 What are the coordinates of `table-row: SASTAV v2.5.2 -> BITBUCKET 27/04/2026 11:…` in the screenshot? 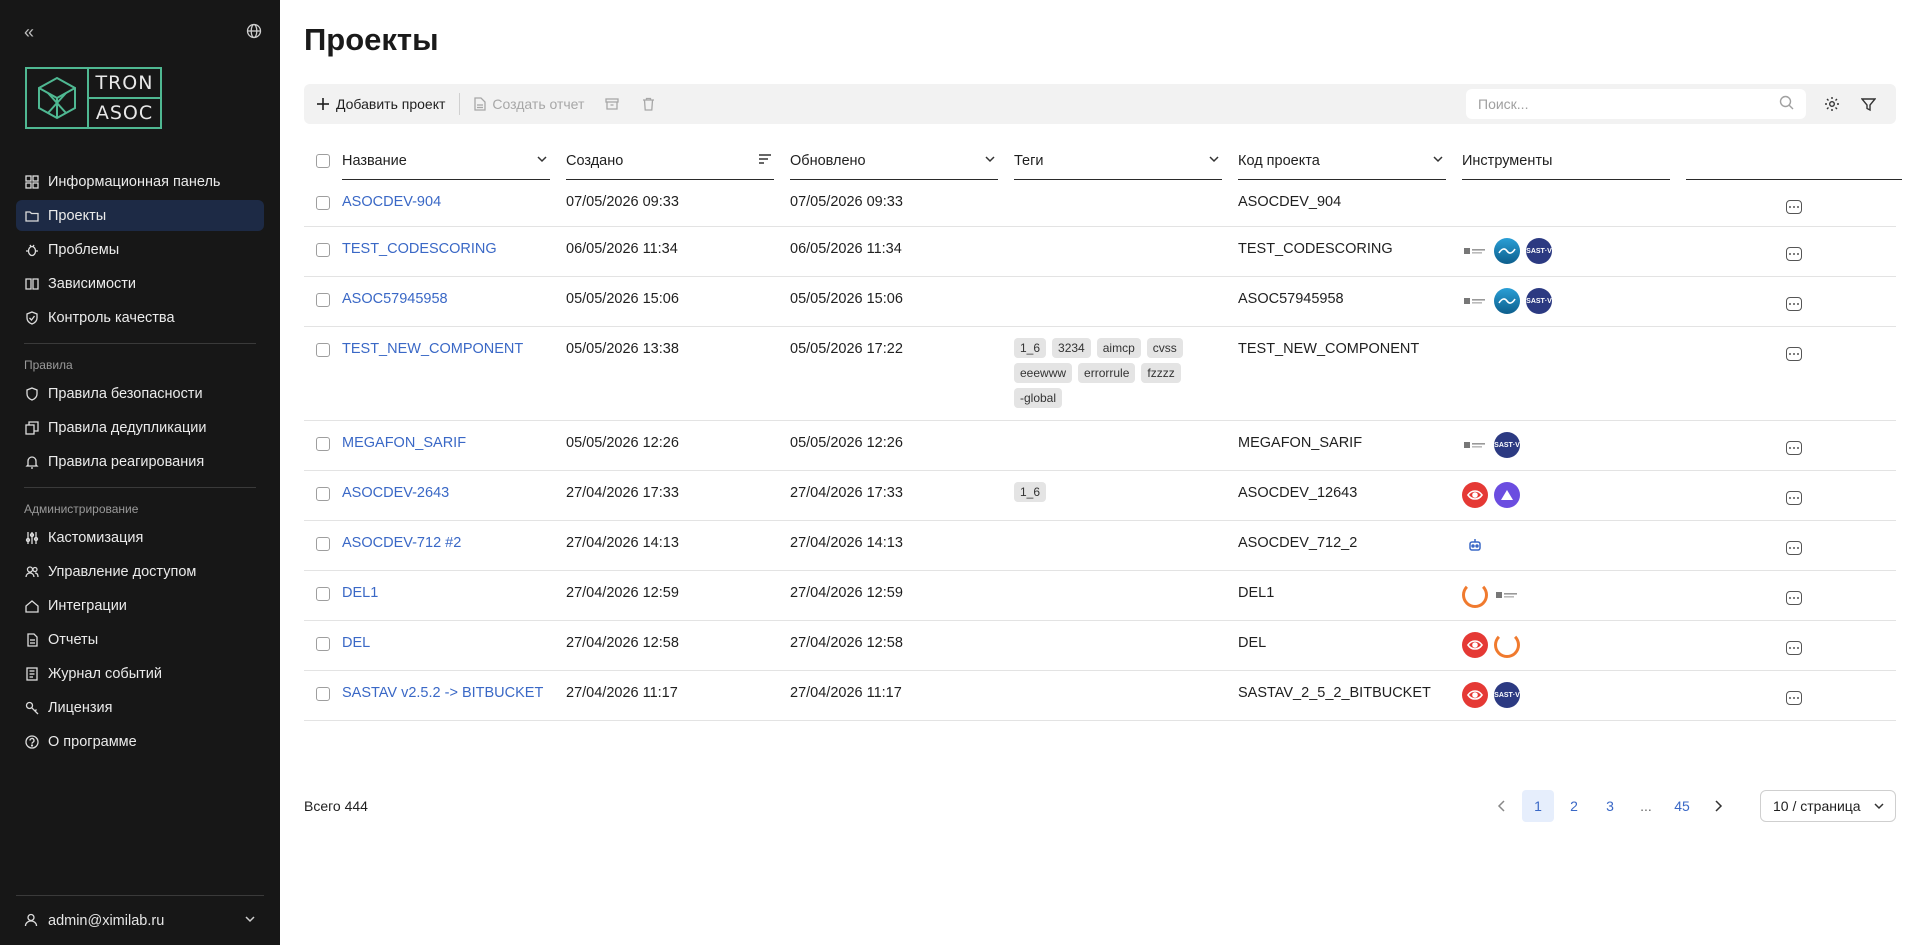 It's located at (1100, 696).